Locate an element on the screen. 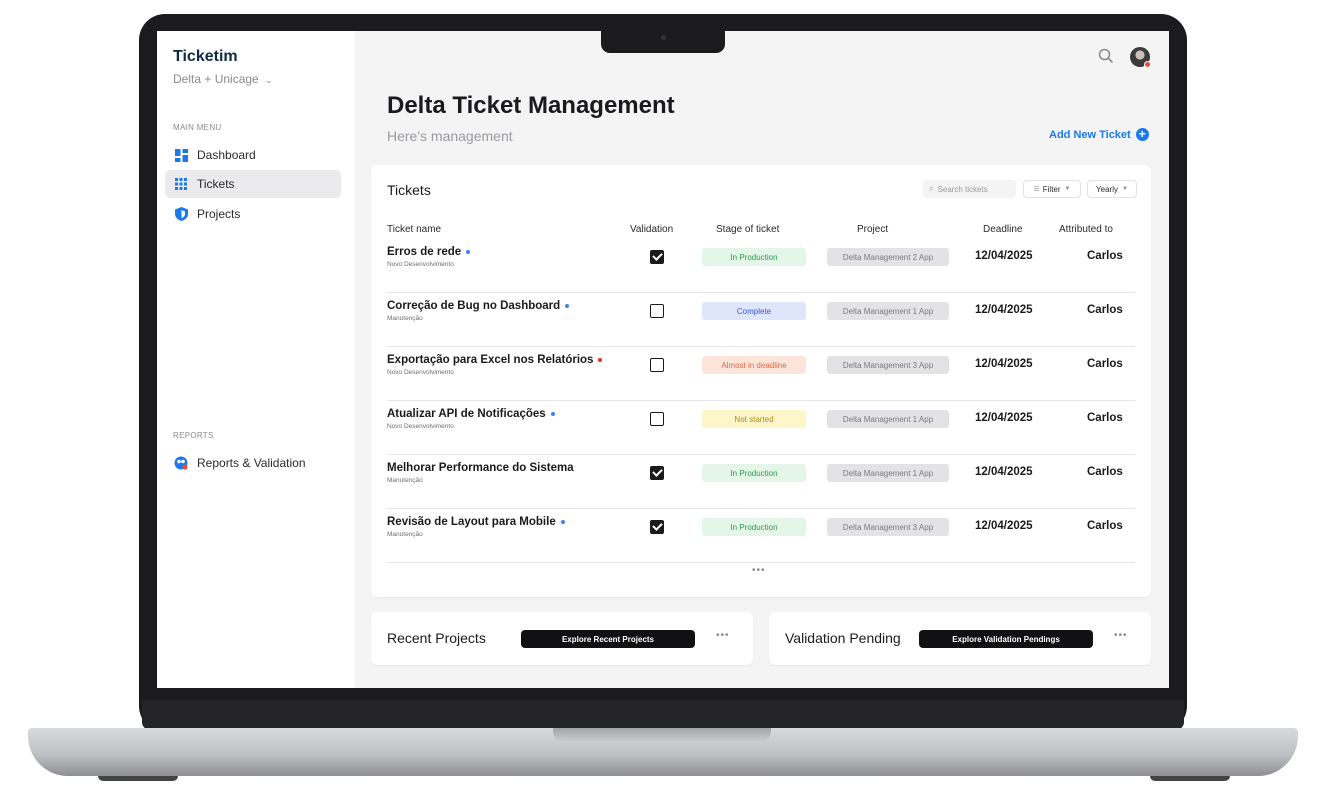  stage-badge: Not started is located at coordinates (754, 419).